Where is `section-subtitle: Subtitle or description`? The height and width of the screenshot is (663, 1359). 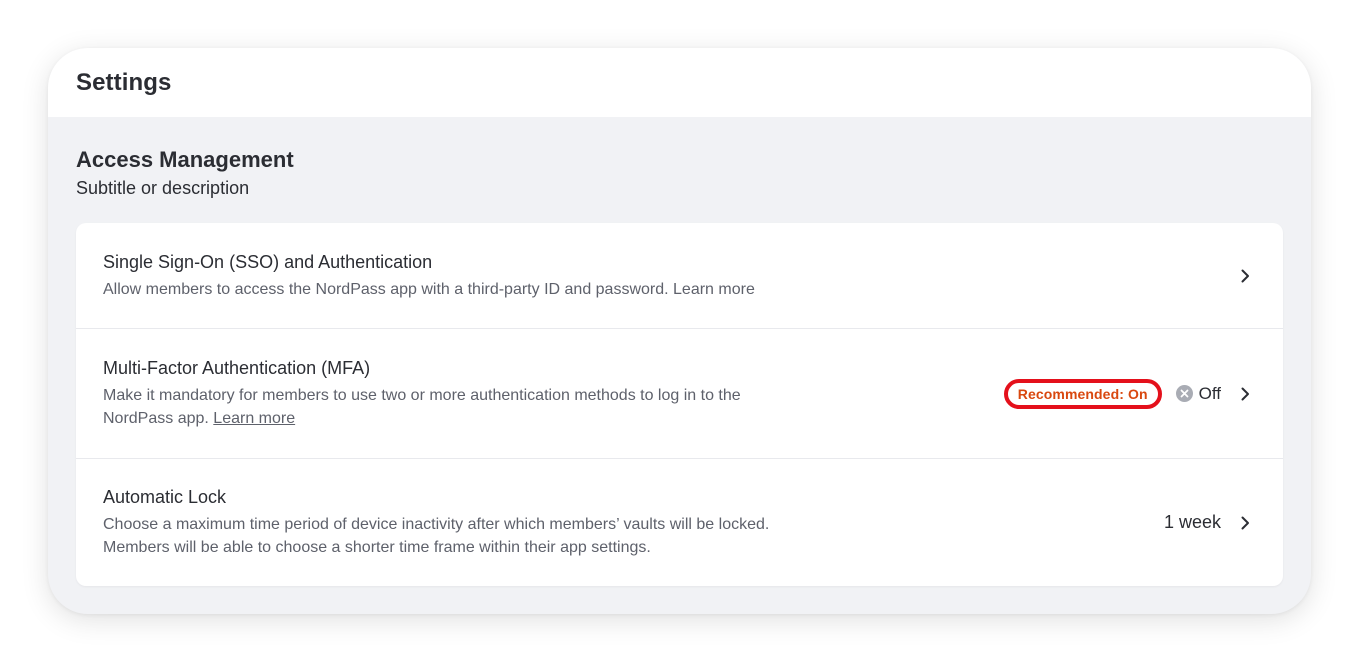 section-subtitle: Subtitle or description is located at coordinates (163, 188).